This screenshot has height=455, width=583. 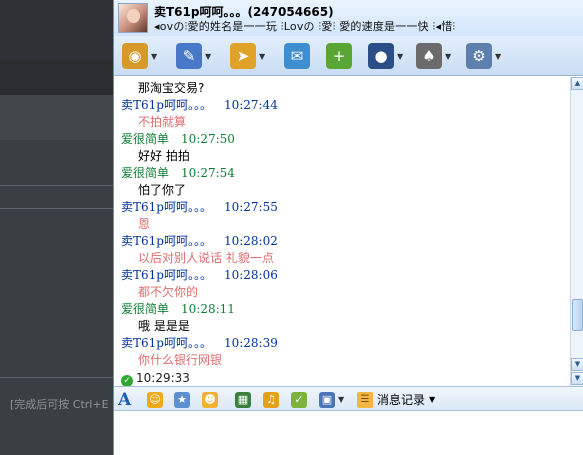 I want to click on graffiti-button: ✓, so click(x=299, y=399).